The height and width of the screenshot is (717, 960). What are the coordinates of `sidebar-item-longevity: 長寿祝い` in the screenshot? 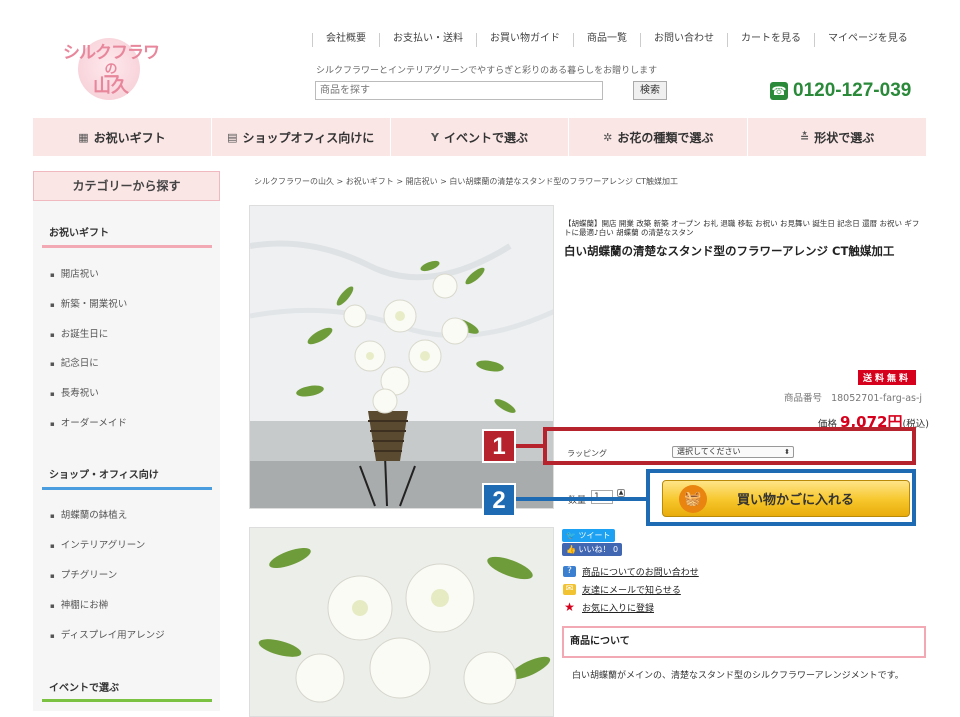 It's located at (74, 392).